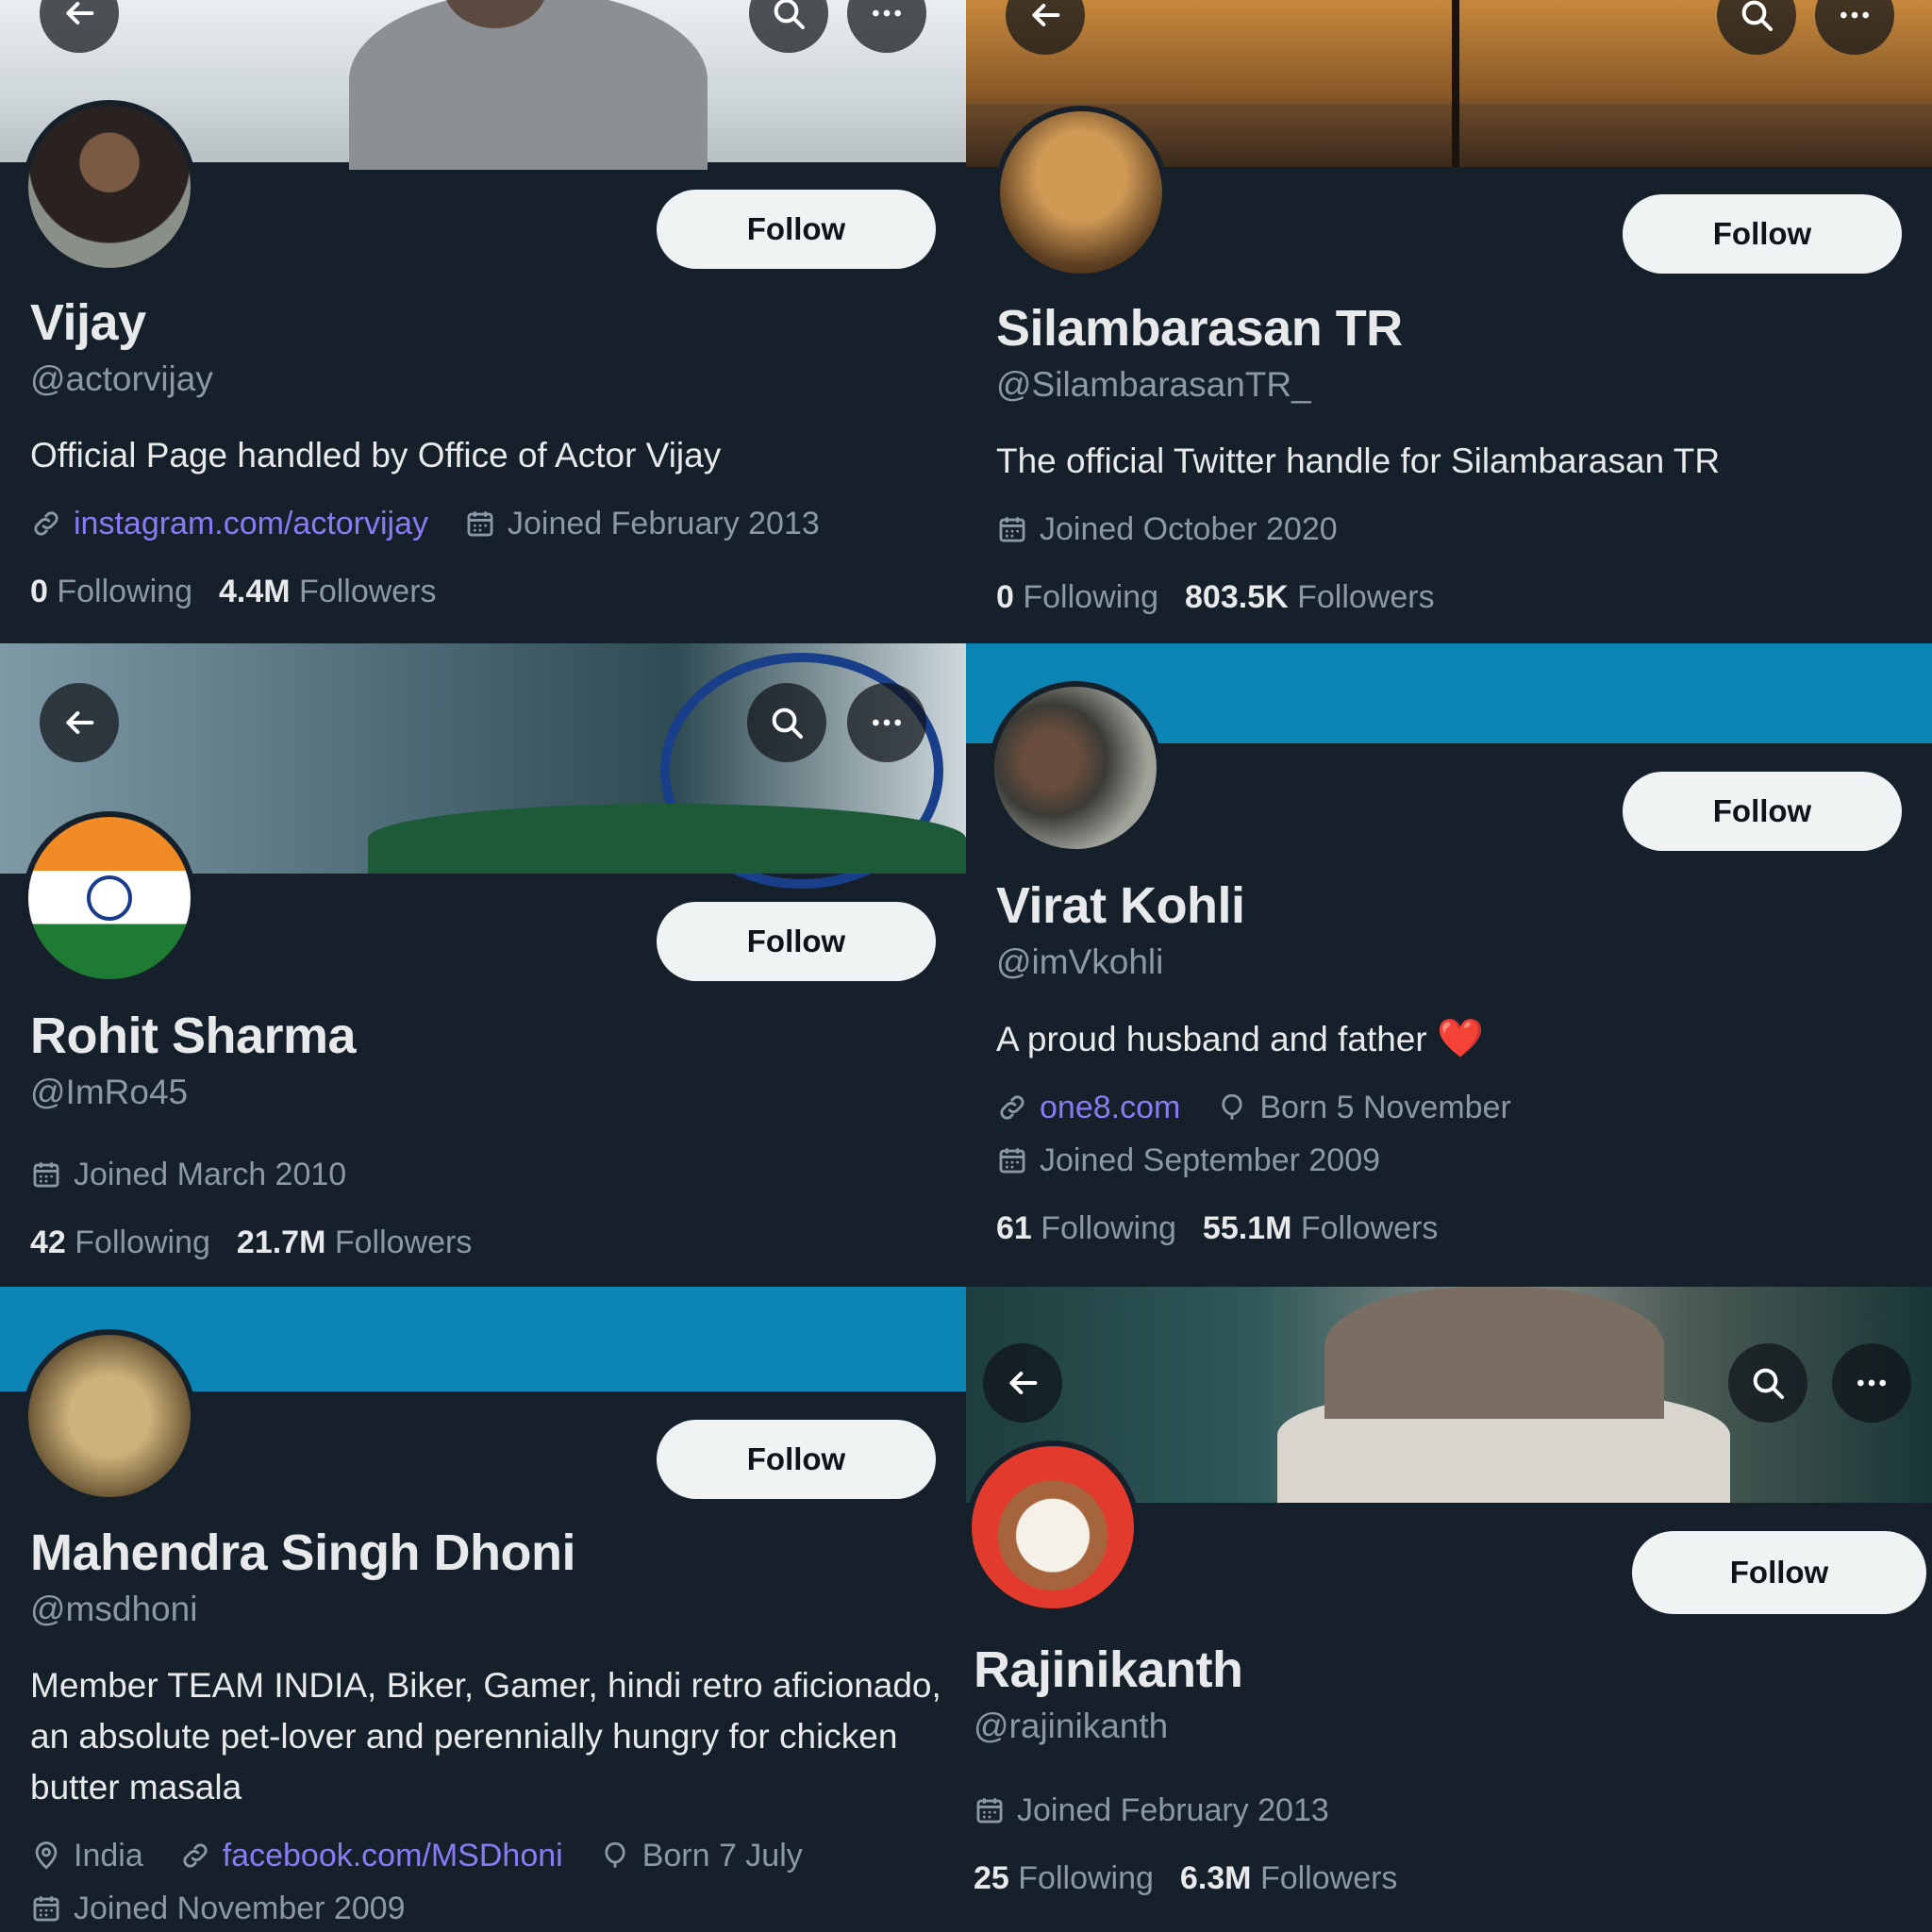  I want to click on website: facebook.com/MSDhoni, so click(371, 1856).